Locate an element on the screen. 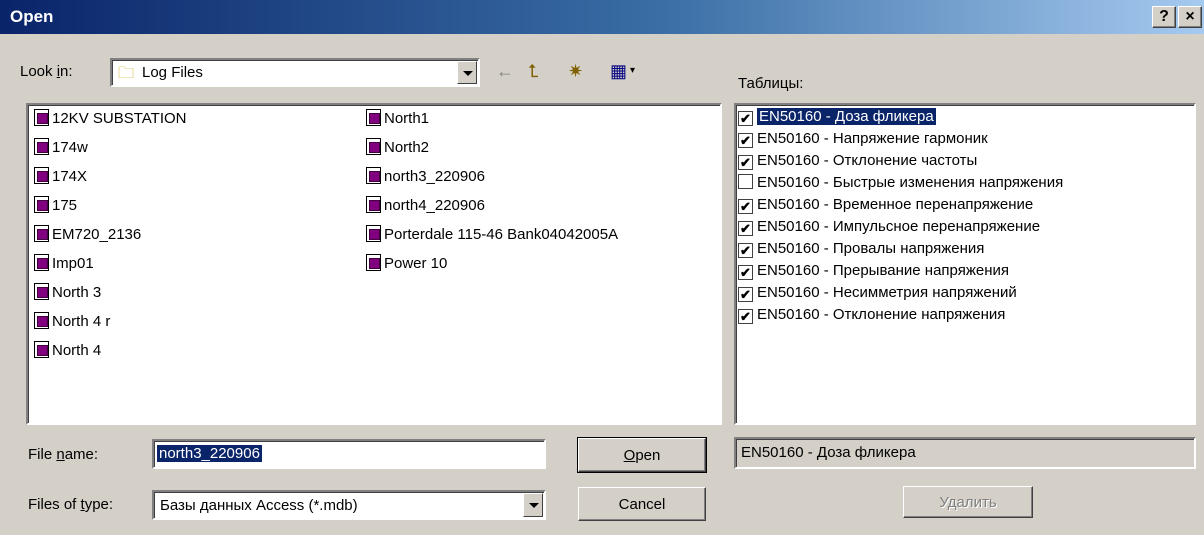 The image size is (1204, 535). table-check-item: ✔ EN50160 - Несимметрия напряжений is located at coordinates (877, 293).